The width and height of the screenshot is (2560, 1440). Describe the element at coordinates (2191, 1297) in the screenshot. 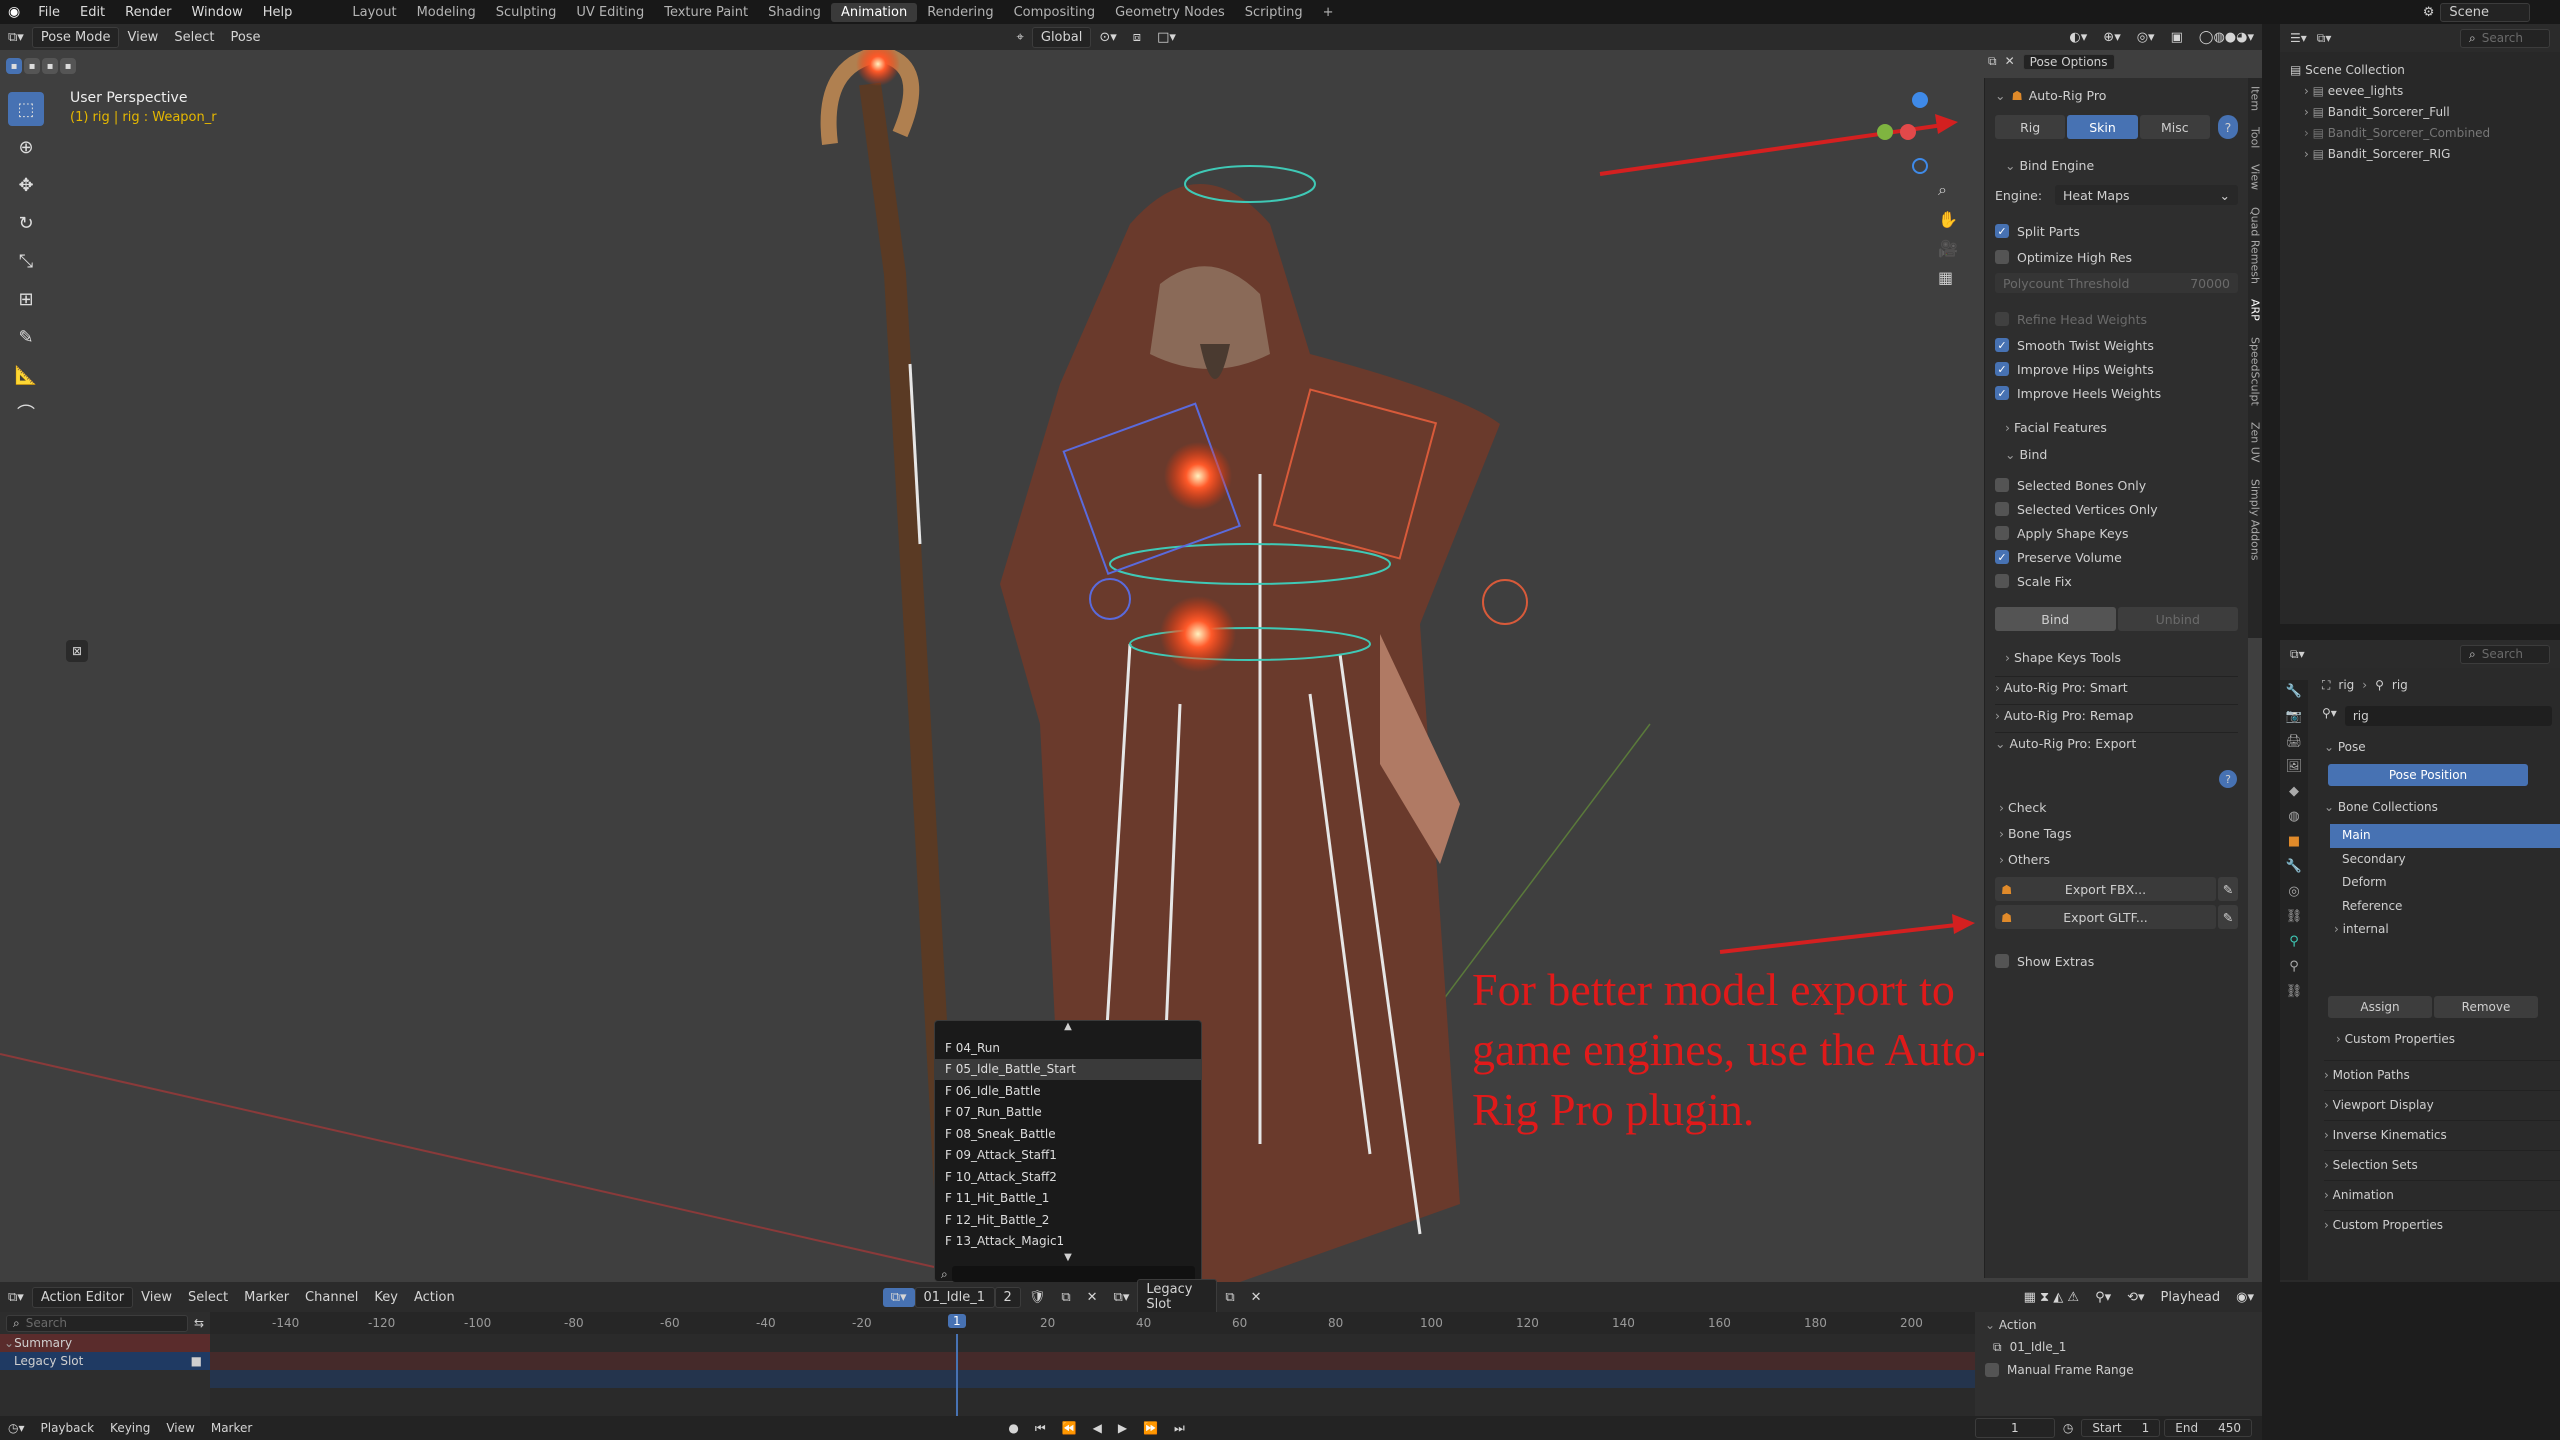

I see `playhead-dropdown: Playhead` at that location.